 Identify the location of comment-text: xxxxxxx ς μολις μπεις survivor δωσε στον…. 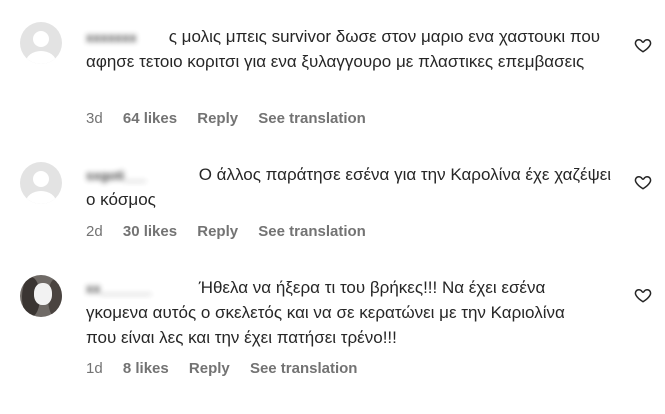
(346, 49).